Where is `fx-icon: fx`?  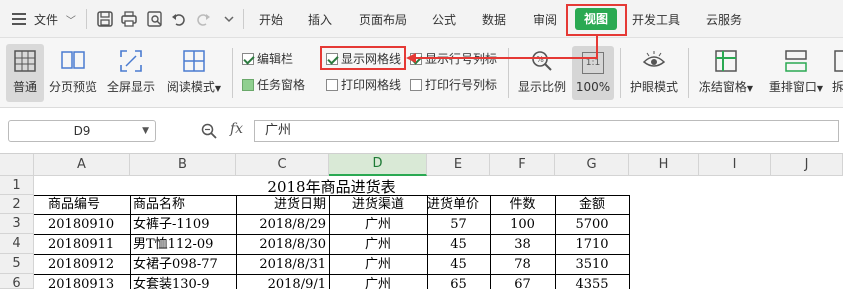 fx-icon: fx is located at coordinates (236, 129).